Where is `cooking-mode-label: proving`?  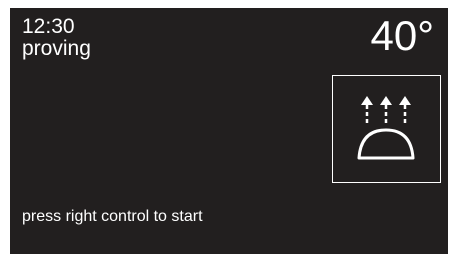 cooking-mode-label: proving is located at coordinates (56, 48).